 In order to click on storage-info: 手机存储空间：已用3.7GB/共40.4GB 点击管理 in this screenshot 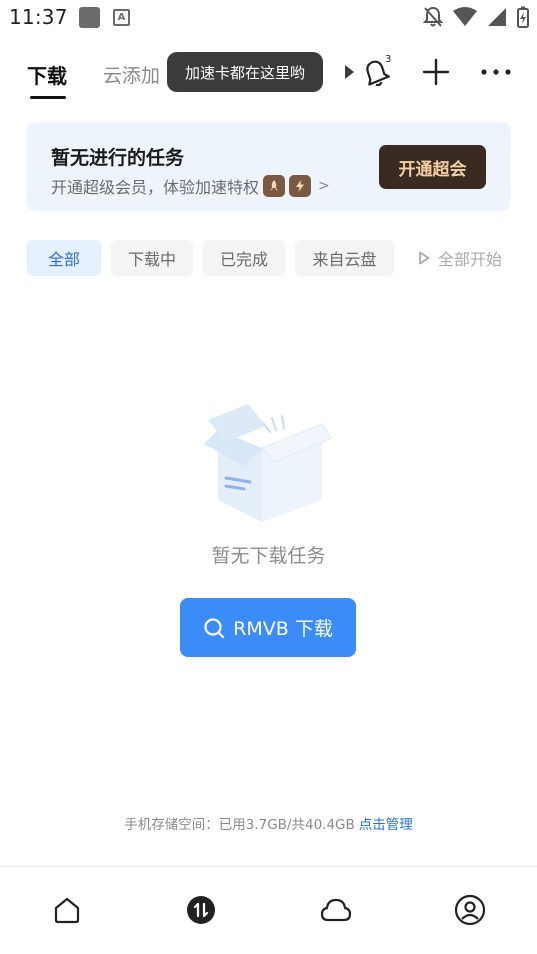, I will do `click(268, 823)`.